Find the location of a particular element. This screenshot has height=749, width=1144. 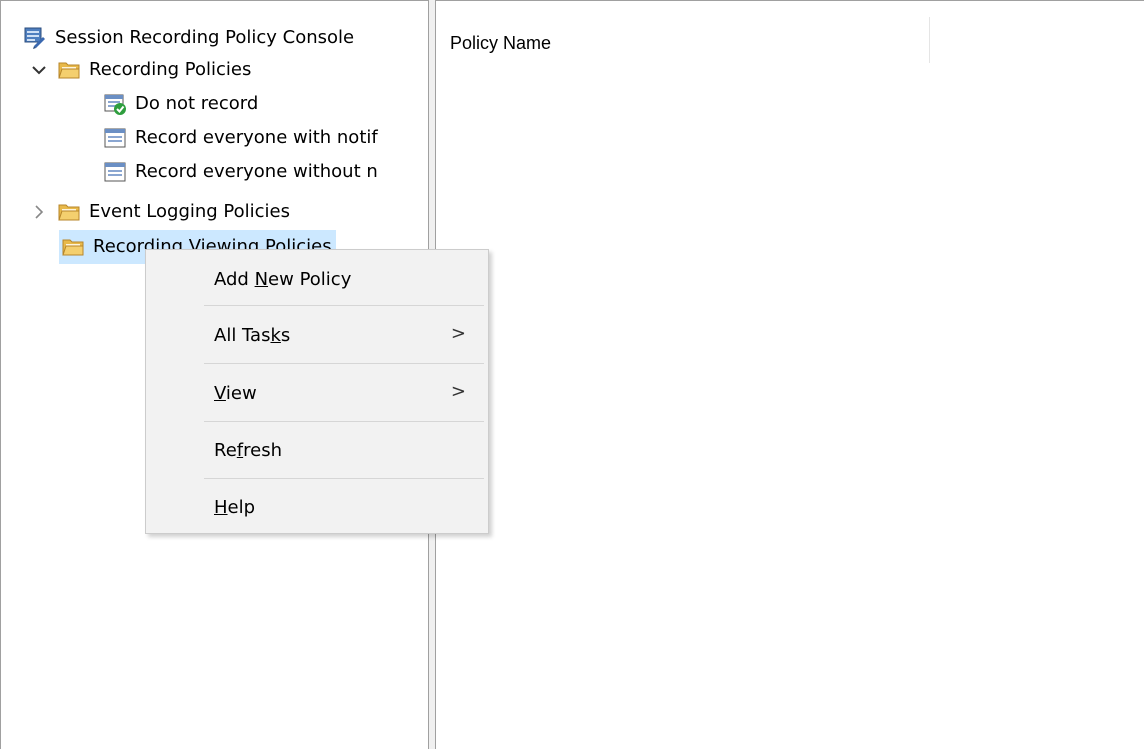

tree-root-session-recording-policy-console: Session Recording Policy Console is located at coordinates (188, 38).